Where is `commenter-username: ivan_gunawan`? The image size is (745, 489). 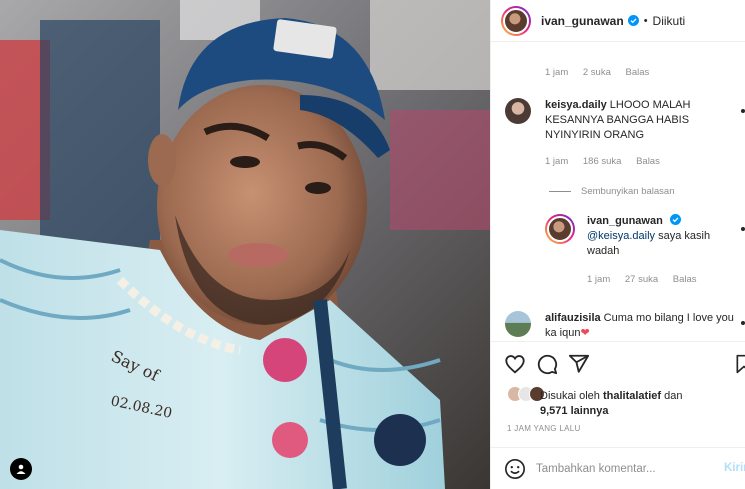 commenter-username: ivan_gunawan is located at coordinates (625, 221).